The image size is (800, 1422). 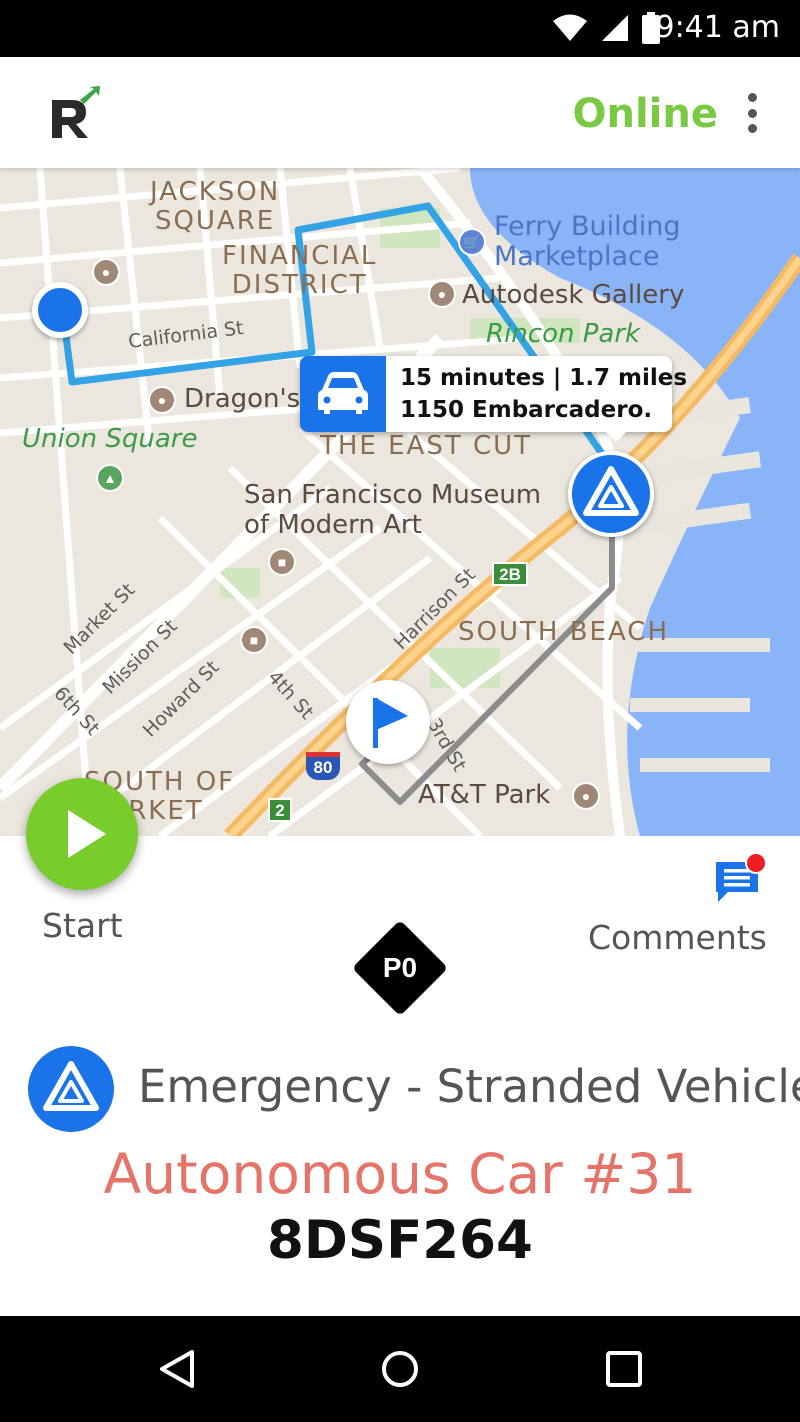 I want to click on district-south-beach: SOUTH BEACH, so click(x=563, y=632).